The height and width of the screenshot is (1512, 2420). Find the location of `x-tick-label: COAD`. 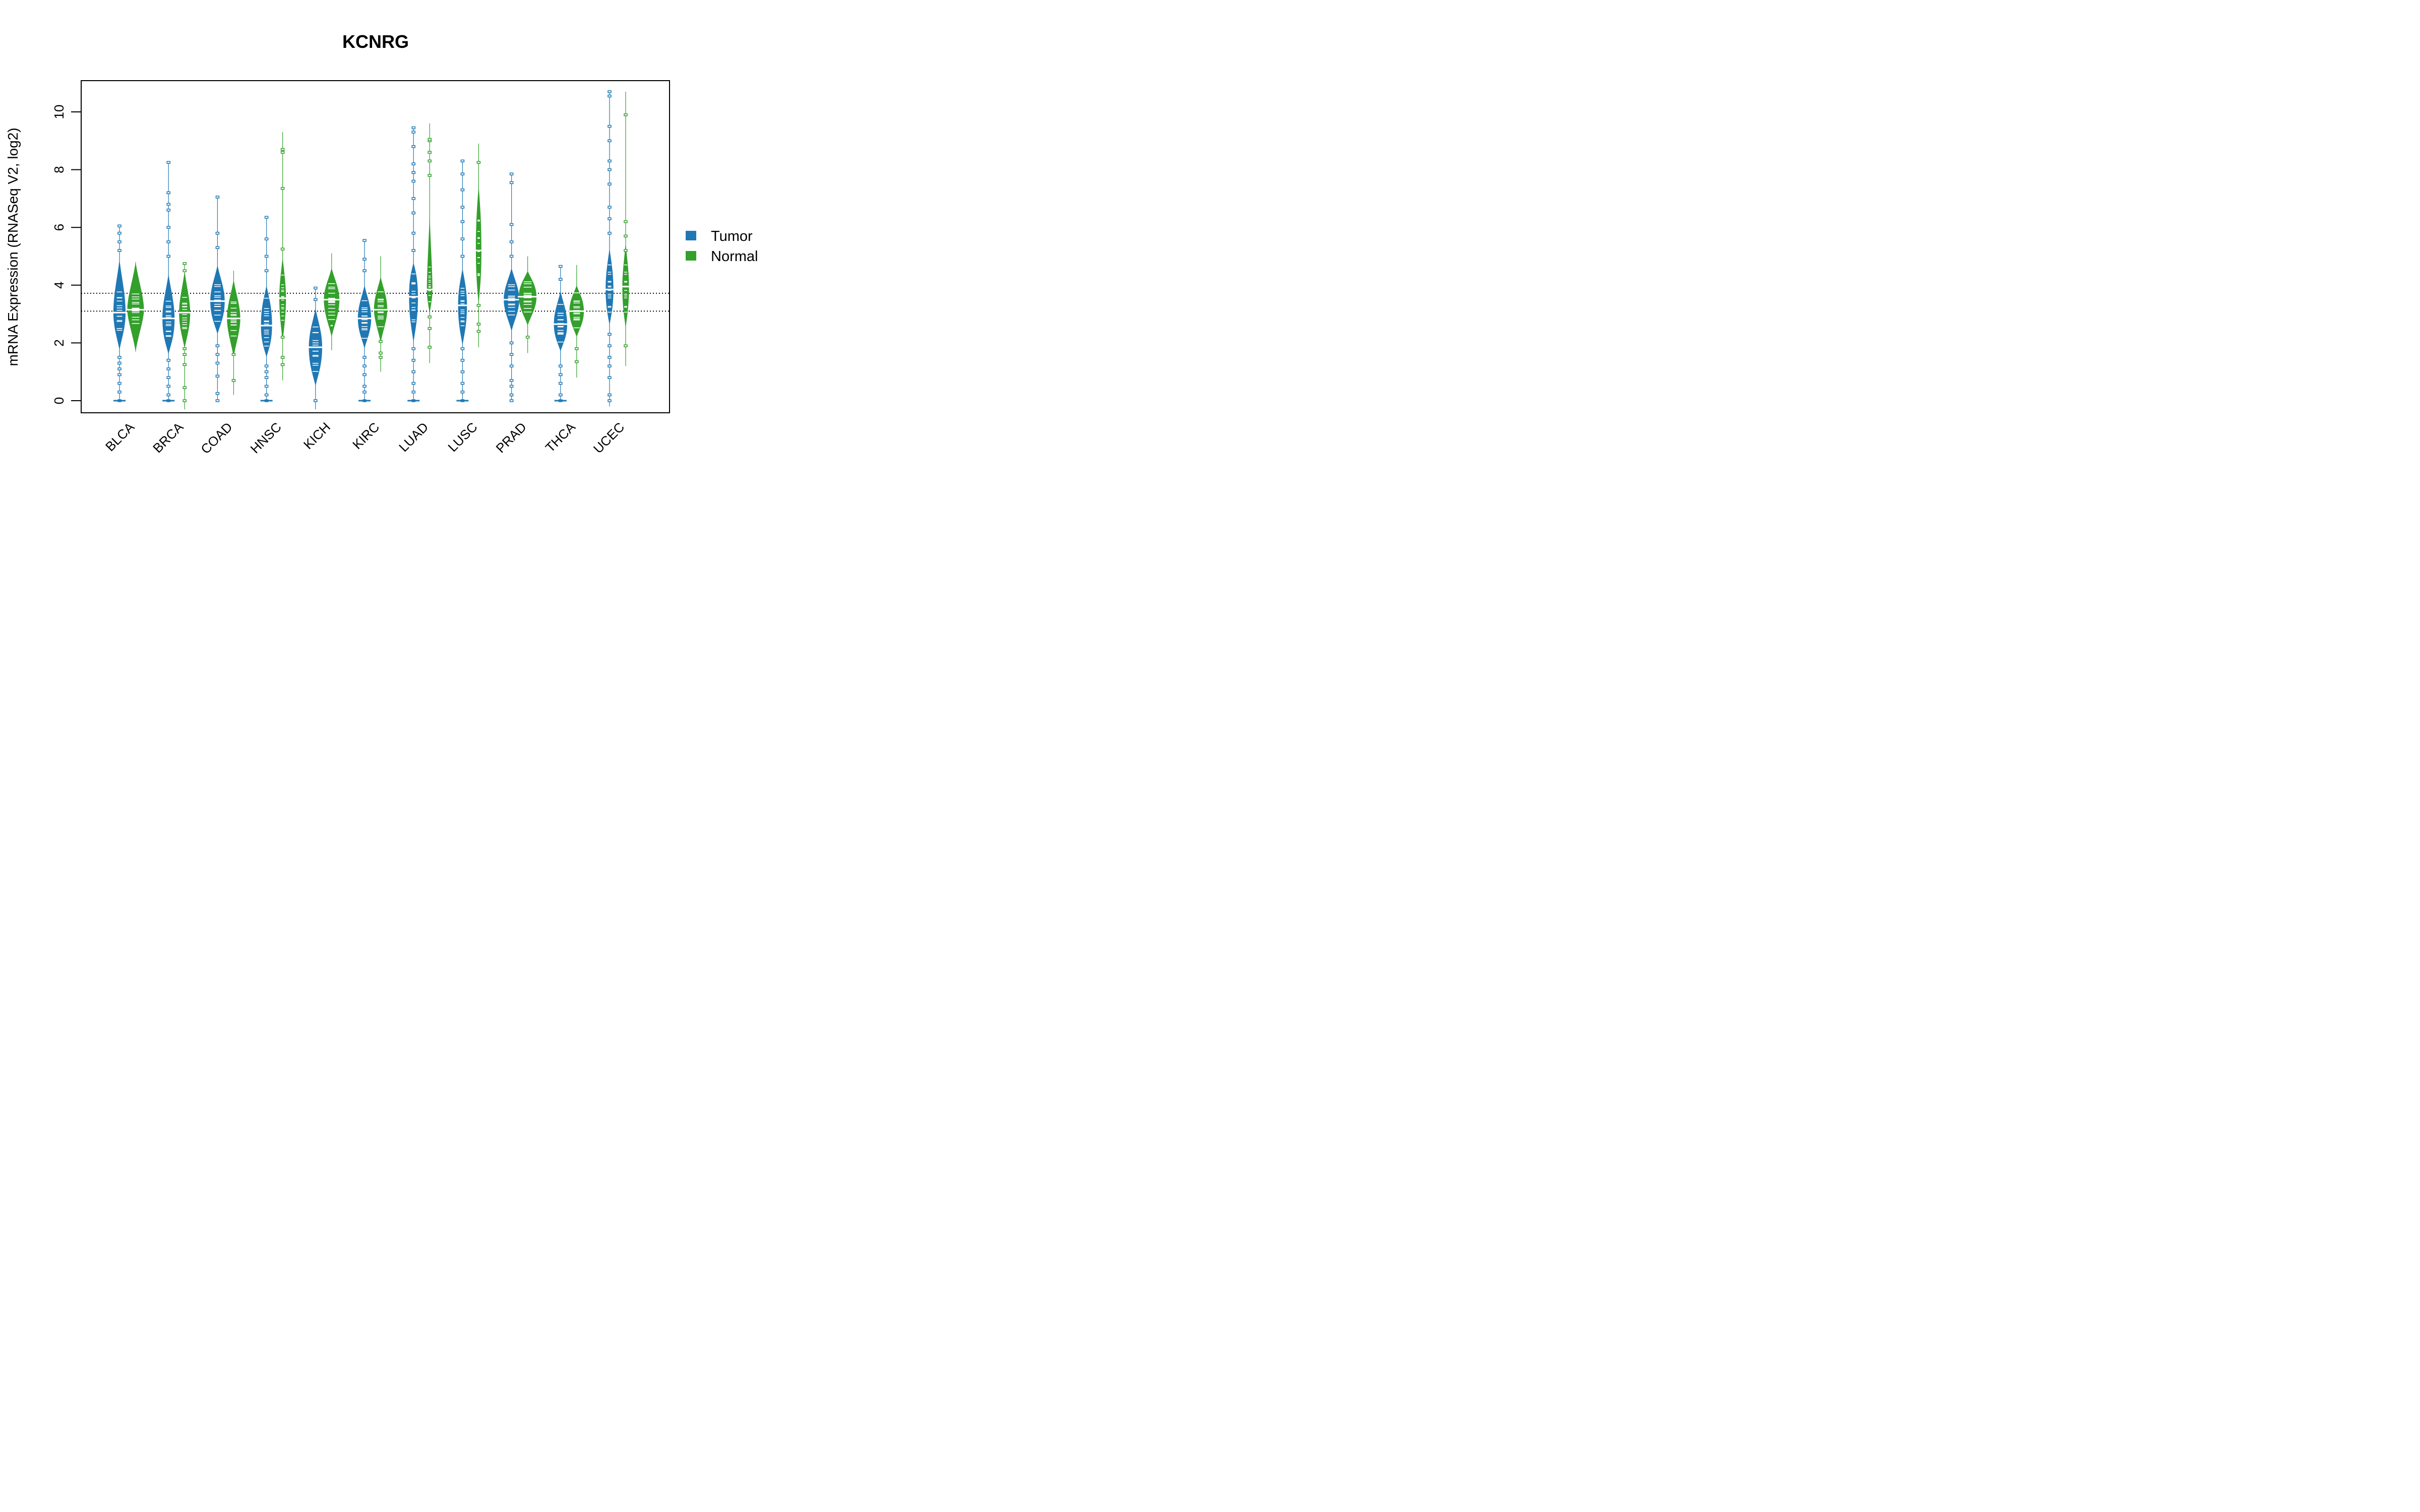

x-tick-label: COAD is located at coordinates (216, 438).